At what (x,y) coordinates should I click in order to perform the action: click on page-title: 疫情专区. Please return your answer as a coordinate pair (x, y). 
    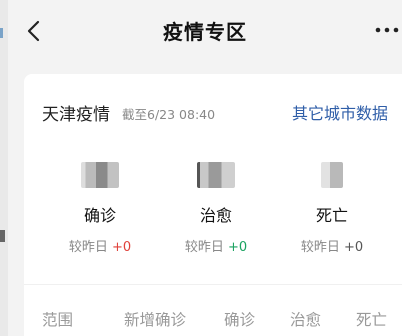
    Looking at the image, I should click on (205, 32).